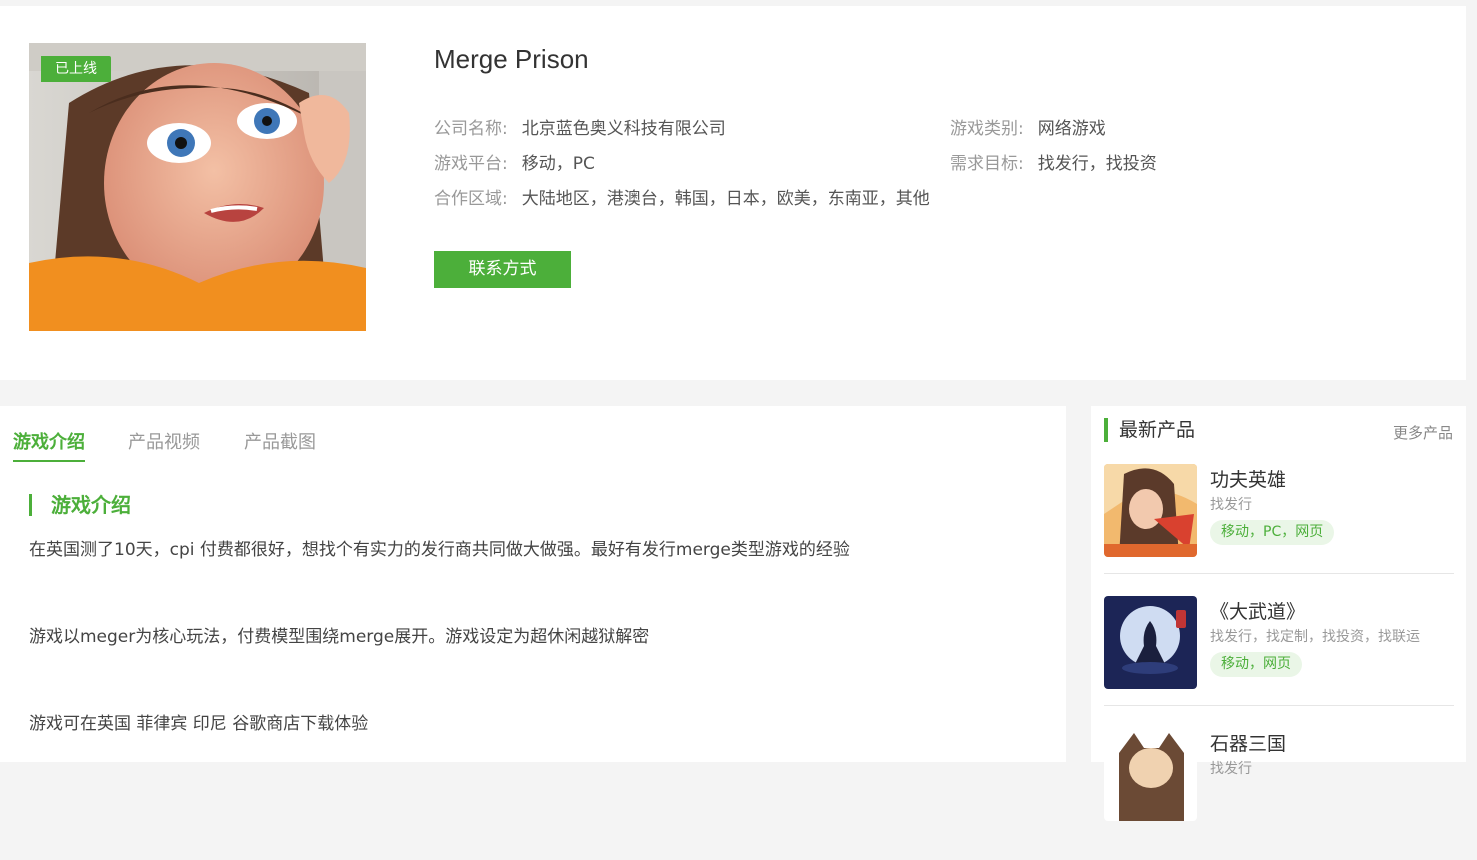 This screenshot has height=860, width=1477. Describe the element at coordinates (164, 444) in the screenshot. I see `tab-product-video: 产品视频` at that location.